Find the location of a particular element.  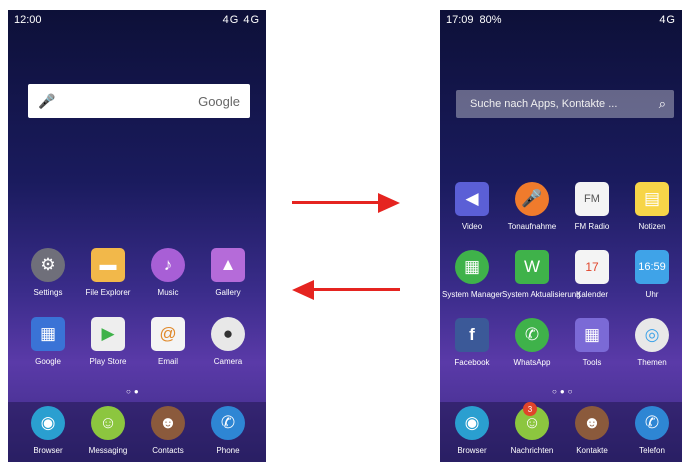

system-manager-icon: ▦ is located at coordinates (472, 267).